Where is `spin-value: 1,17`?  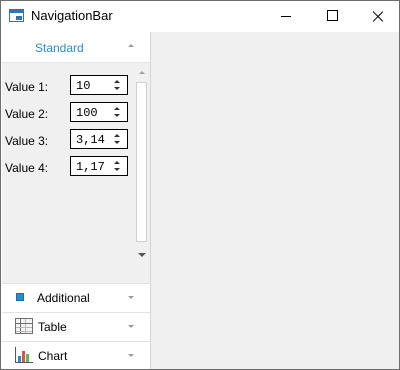 spin-value: 1,17 is located at coordinates (90, 167).